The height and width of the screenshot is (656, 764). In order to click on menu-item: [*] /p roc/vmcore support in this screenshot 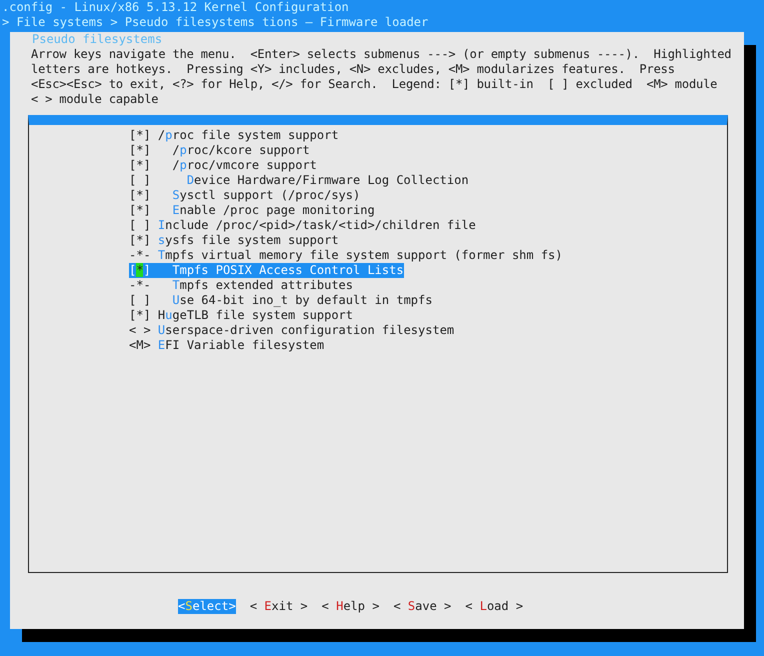, I will do `click(223, 165)`.